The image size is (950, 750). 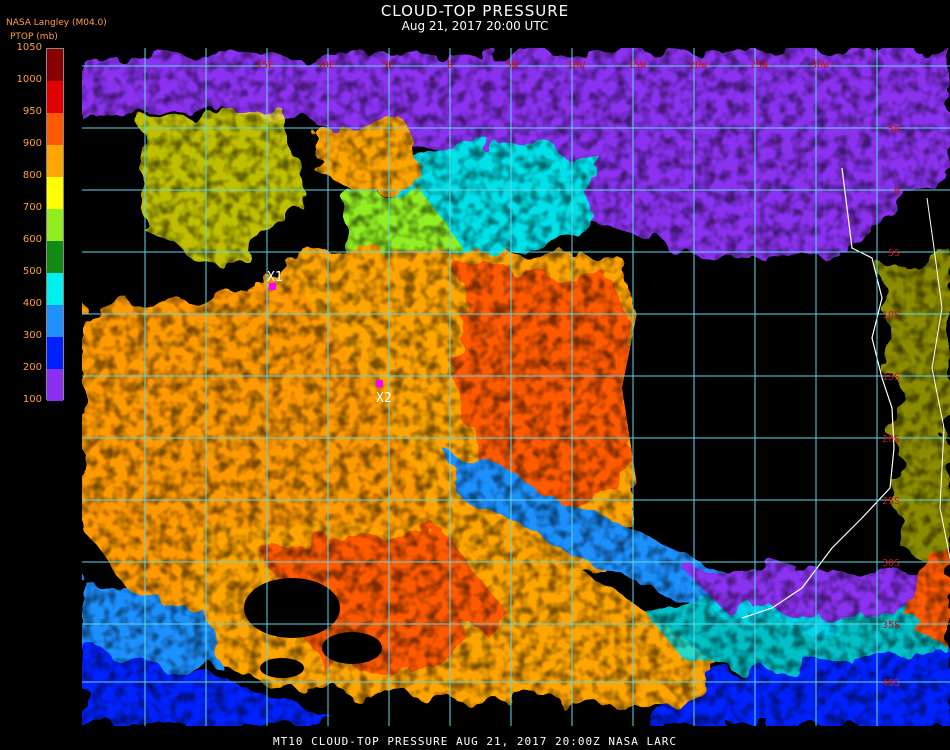 I want to click on lat-label: 30S, so click(x=891, y=563).